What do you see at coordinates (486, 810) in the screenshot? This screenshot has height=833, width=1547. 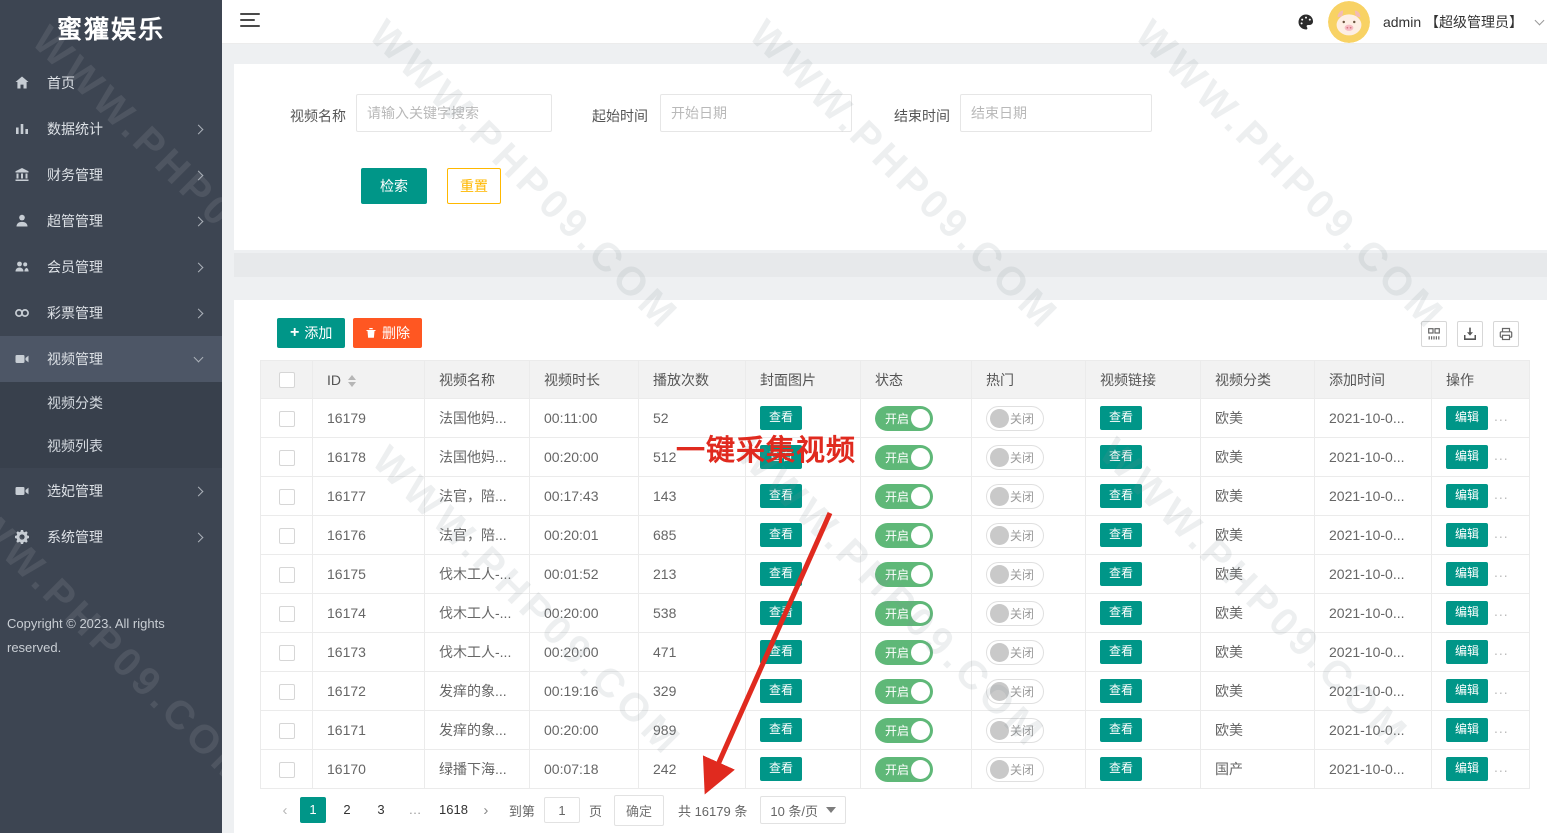 I see `next-page-icon: ›` at bounding box center [486, 810].